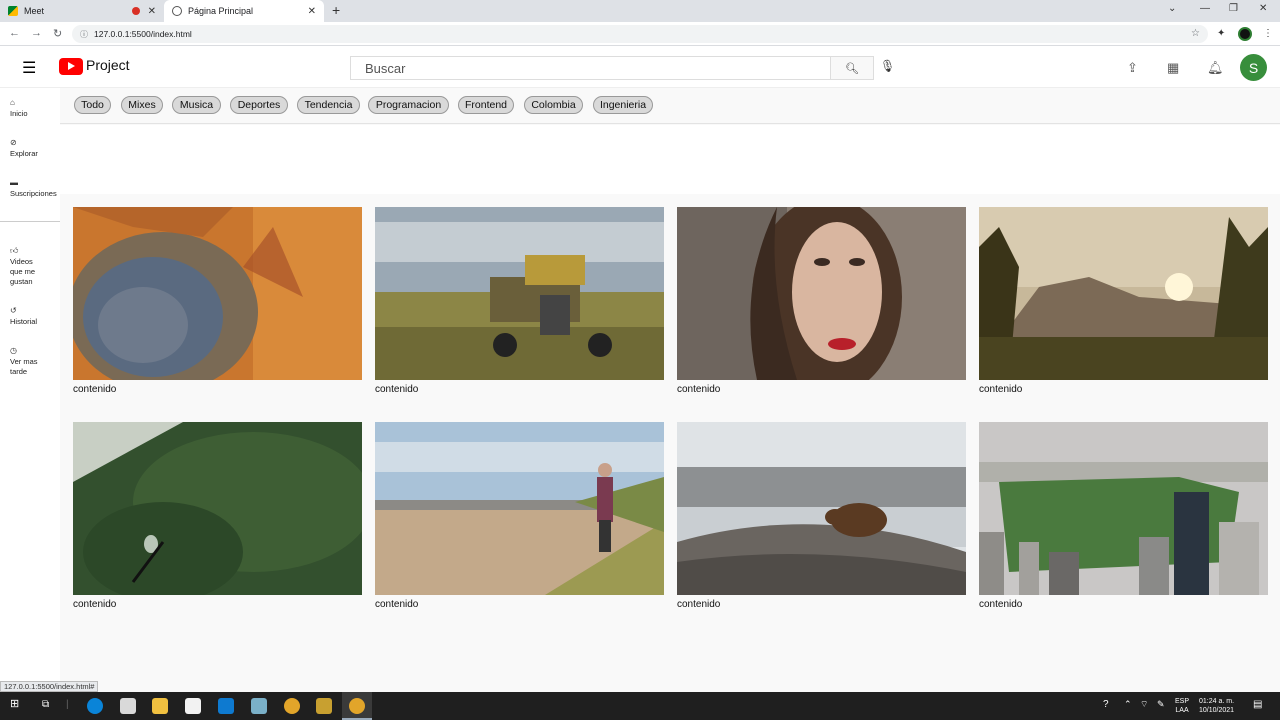 This screenshot has height=720, width=1280. What do you see at coordinates (519, 293) in the screenshot?
I see `video-thumbnail-old-truck` at bounding box center [519, 293].